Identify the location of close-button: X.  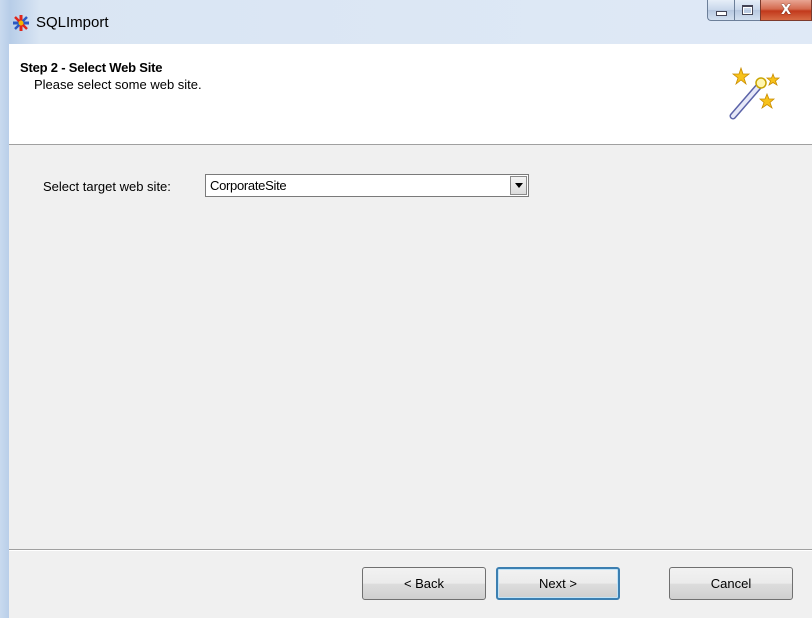
(786, 10).